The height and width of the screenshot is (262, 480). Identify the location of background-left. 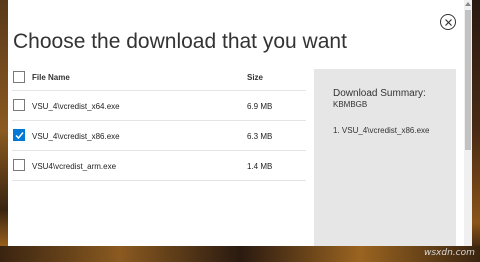
(4, 131).